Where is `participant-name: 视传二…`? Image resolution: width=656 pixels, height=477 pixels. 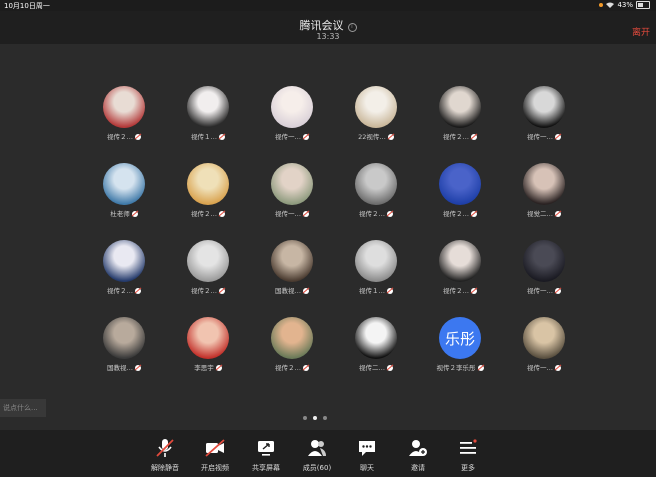 participant-name: 视传二… is located at coordinates (372, 368).